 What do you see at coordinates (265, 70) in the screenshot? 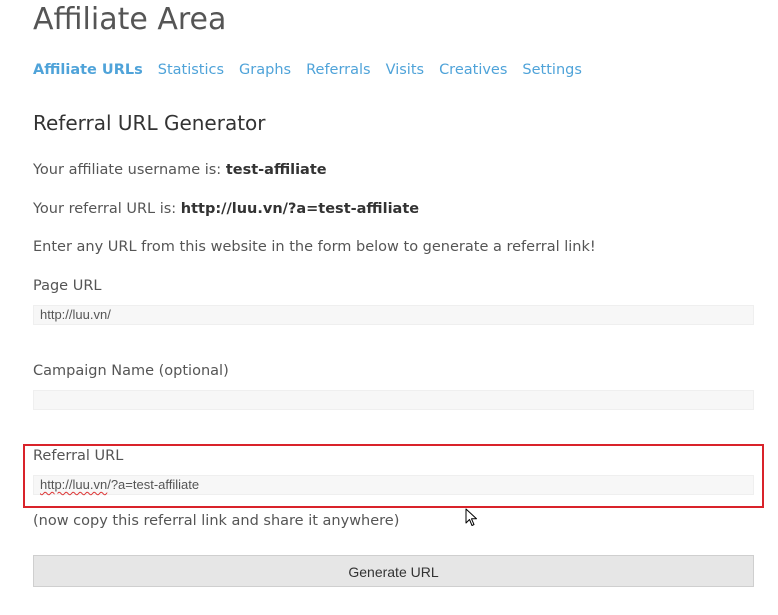
I see `tab-graphs: Graphs` at bounding box center [265, 70].